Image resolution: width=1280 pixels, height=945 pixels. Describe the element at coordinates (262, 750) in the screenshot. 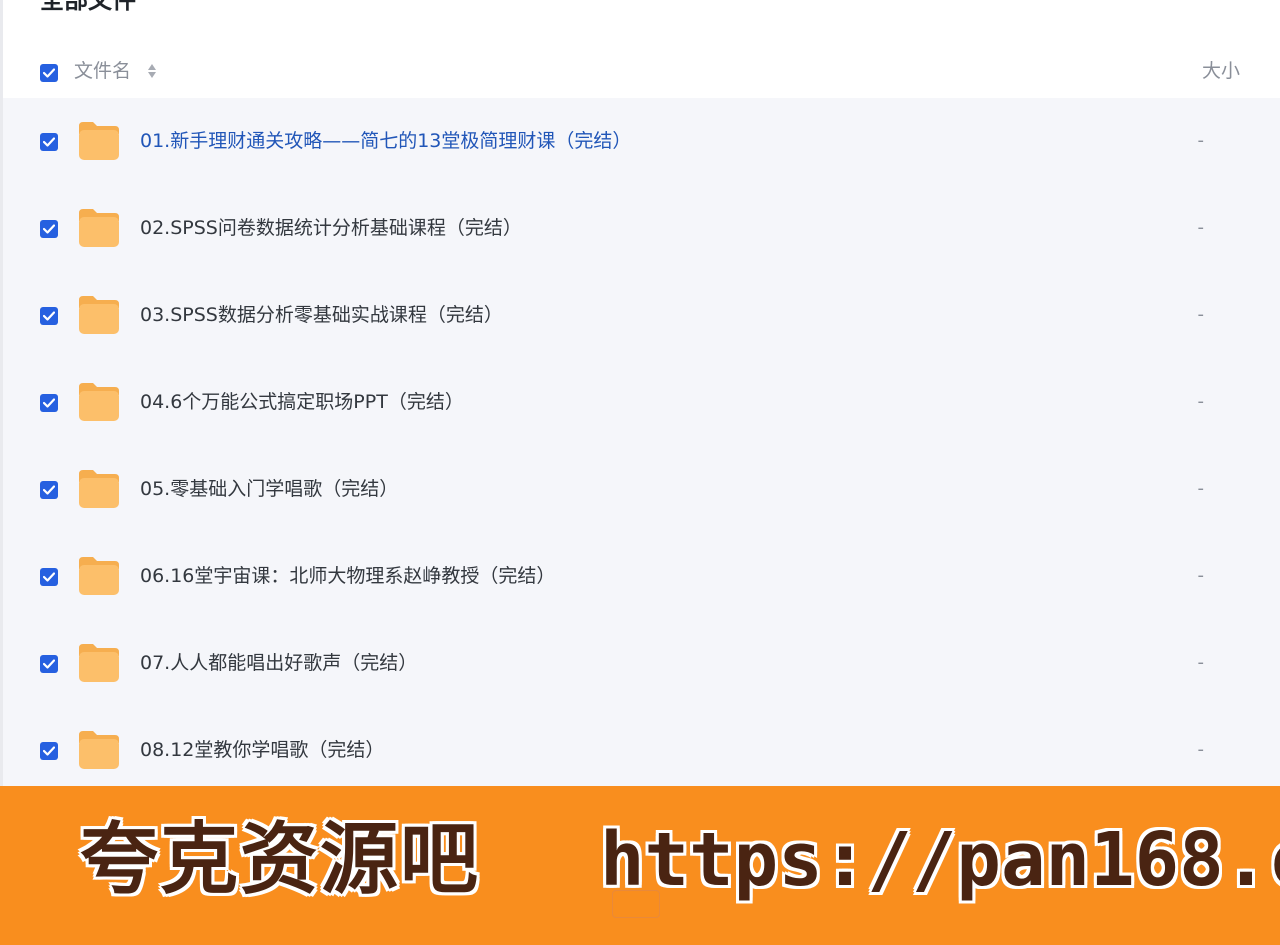

I see `file-name: 08.12堂教你学唱歌（完结）` at that location.